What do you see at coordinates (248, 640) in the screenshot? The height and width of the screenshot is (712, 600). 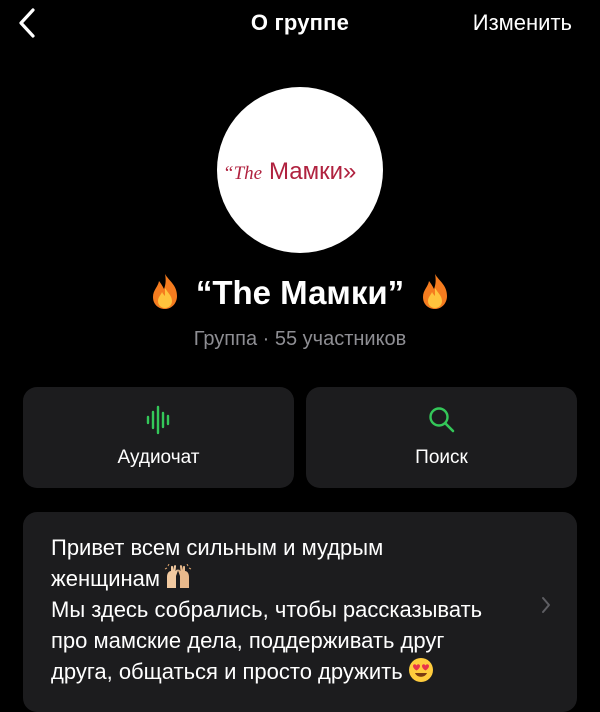 I see `description-line: про мамские дела, поддерживать друг` at bounding box center [248, 640].